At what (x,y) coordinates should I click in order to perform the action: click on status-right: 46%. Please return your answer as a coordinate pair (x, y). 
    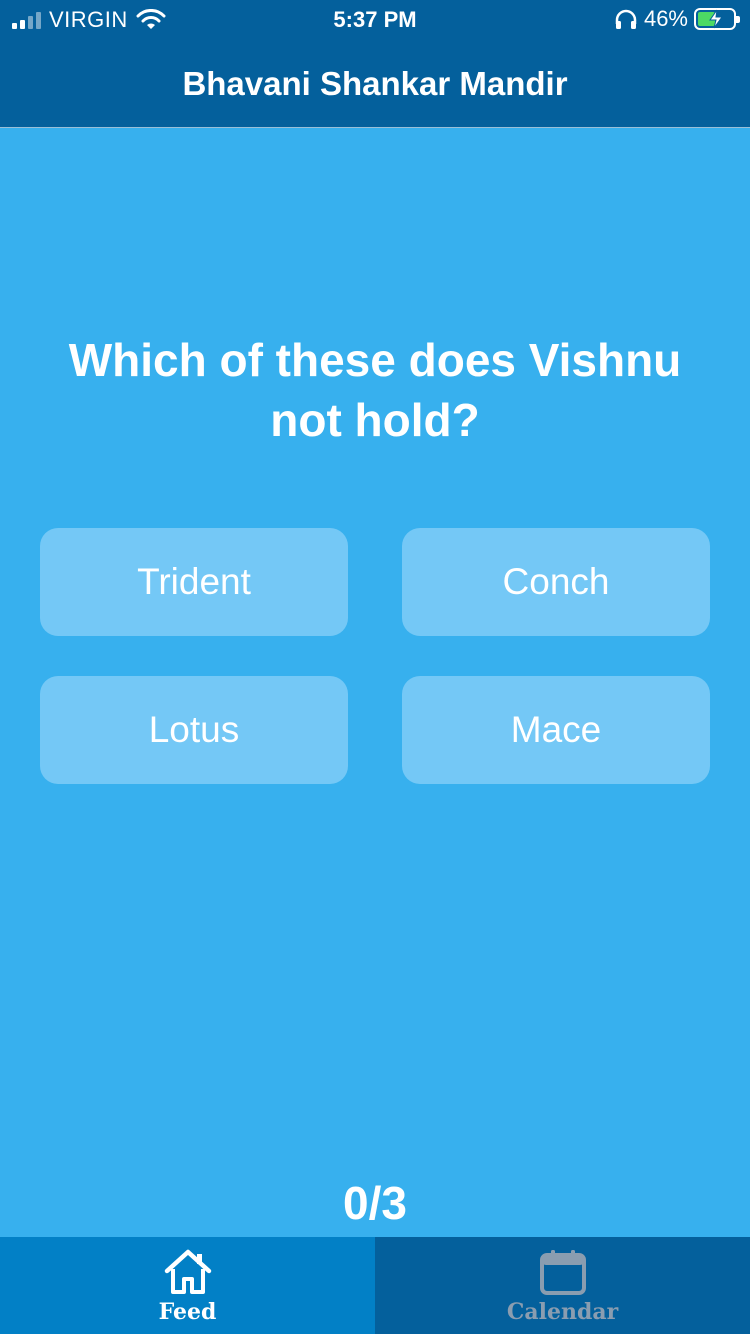
    Looking at the image, I should click on (677, 19).